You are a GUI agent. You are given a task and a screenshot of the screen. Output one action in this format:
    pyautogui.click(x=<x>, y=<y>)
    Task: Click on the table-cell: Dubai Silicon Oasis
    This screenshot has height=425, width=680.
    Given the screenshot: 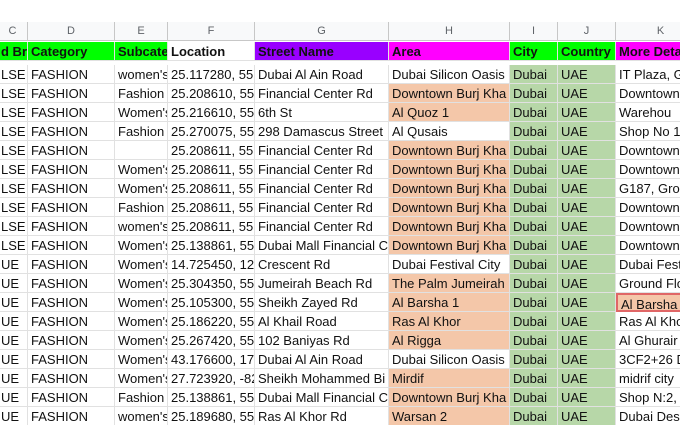 What is the action you would take?
    pyautogui.click(x=449, y=359)
    